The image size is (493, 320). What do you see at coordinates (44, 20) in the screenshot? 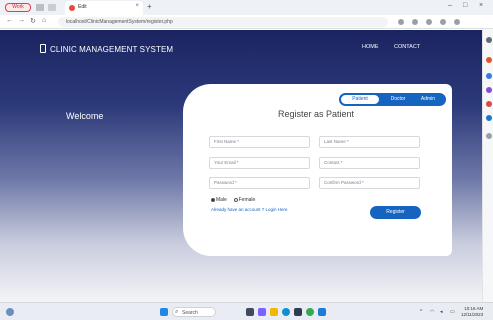
I see `home-icon: ⌂` at bounding box center [44, 20].